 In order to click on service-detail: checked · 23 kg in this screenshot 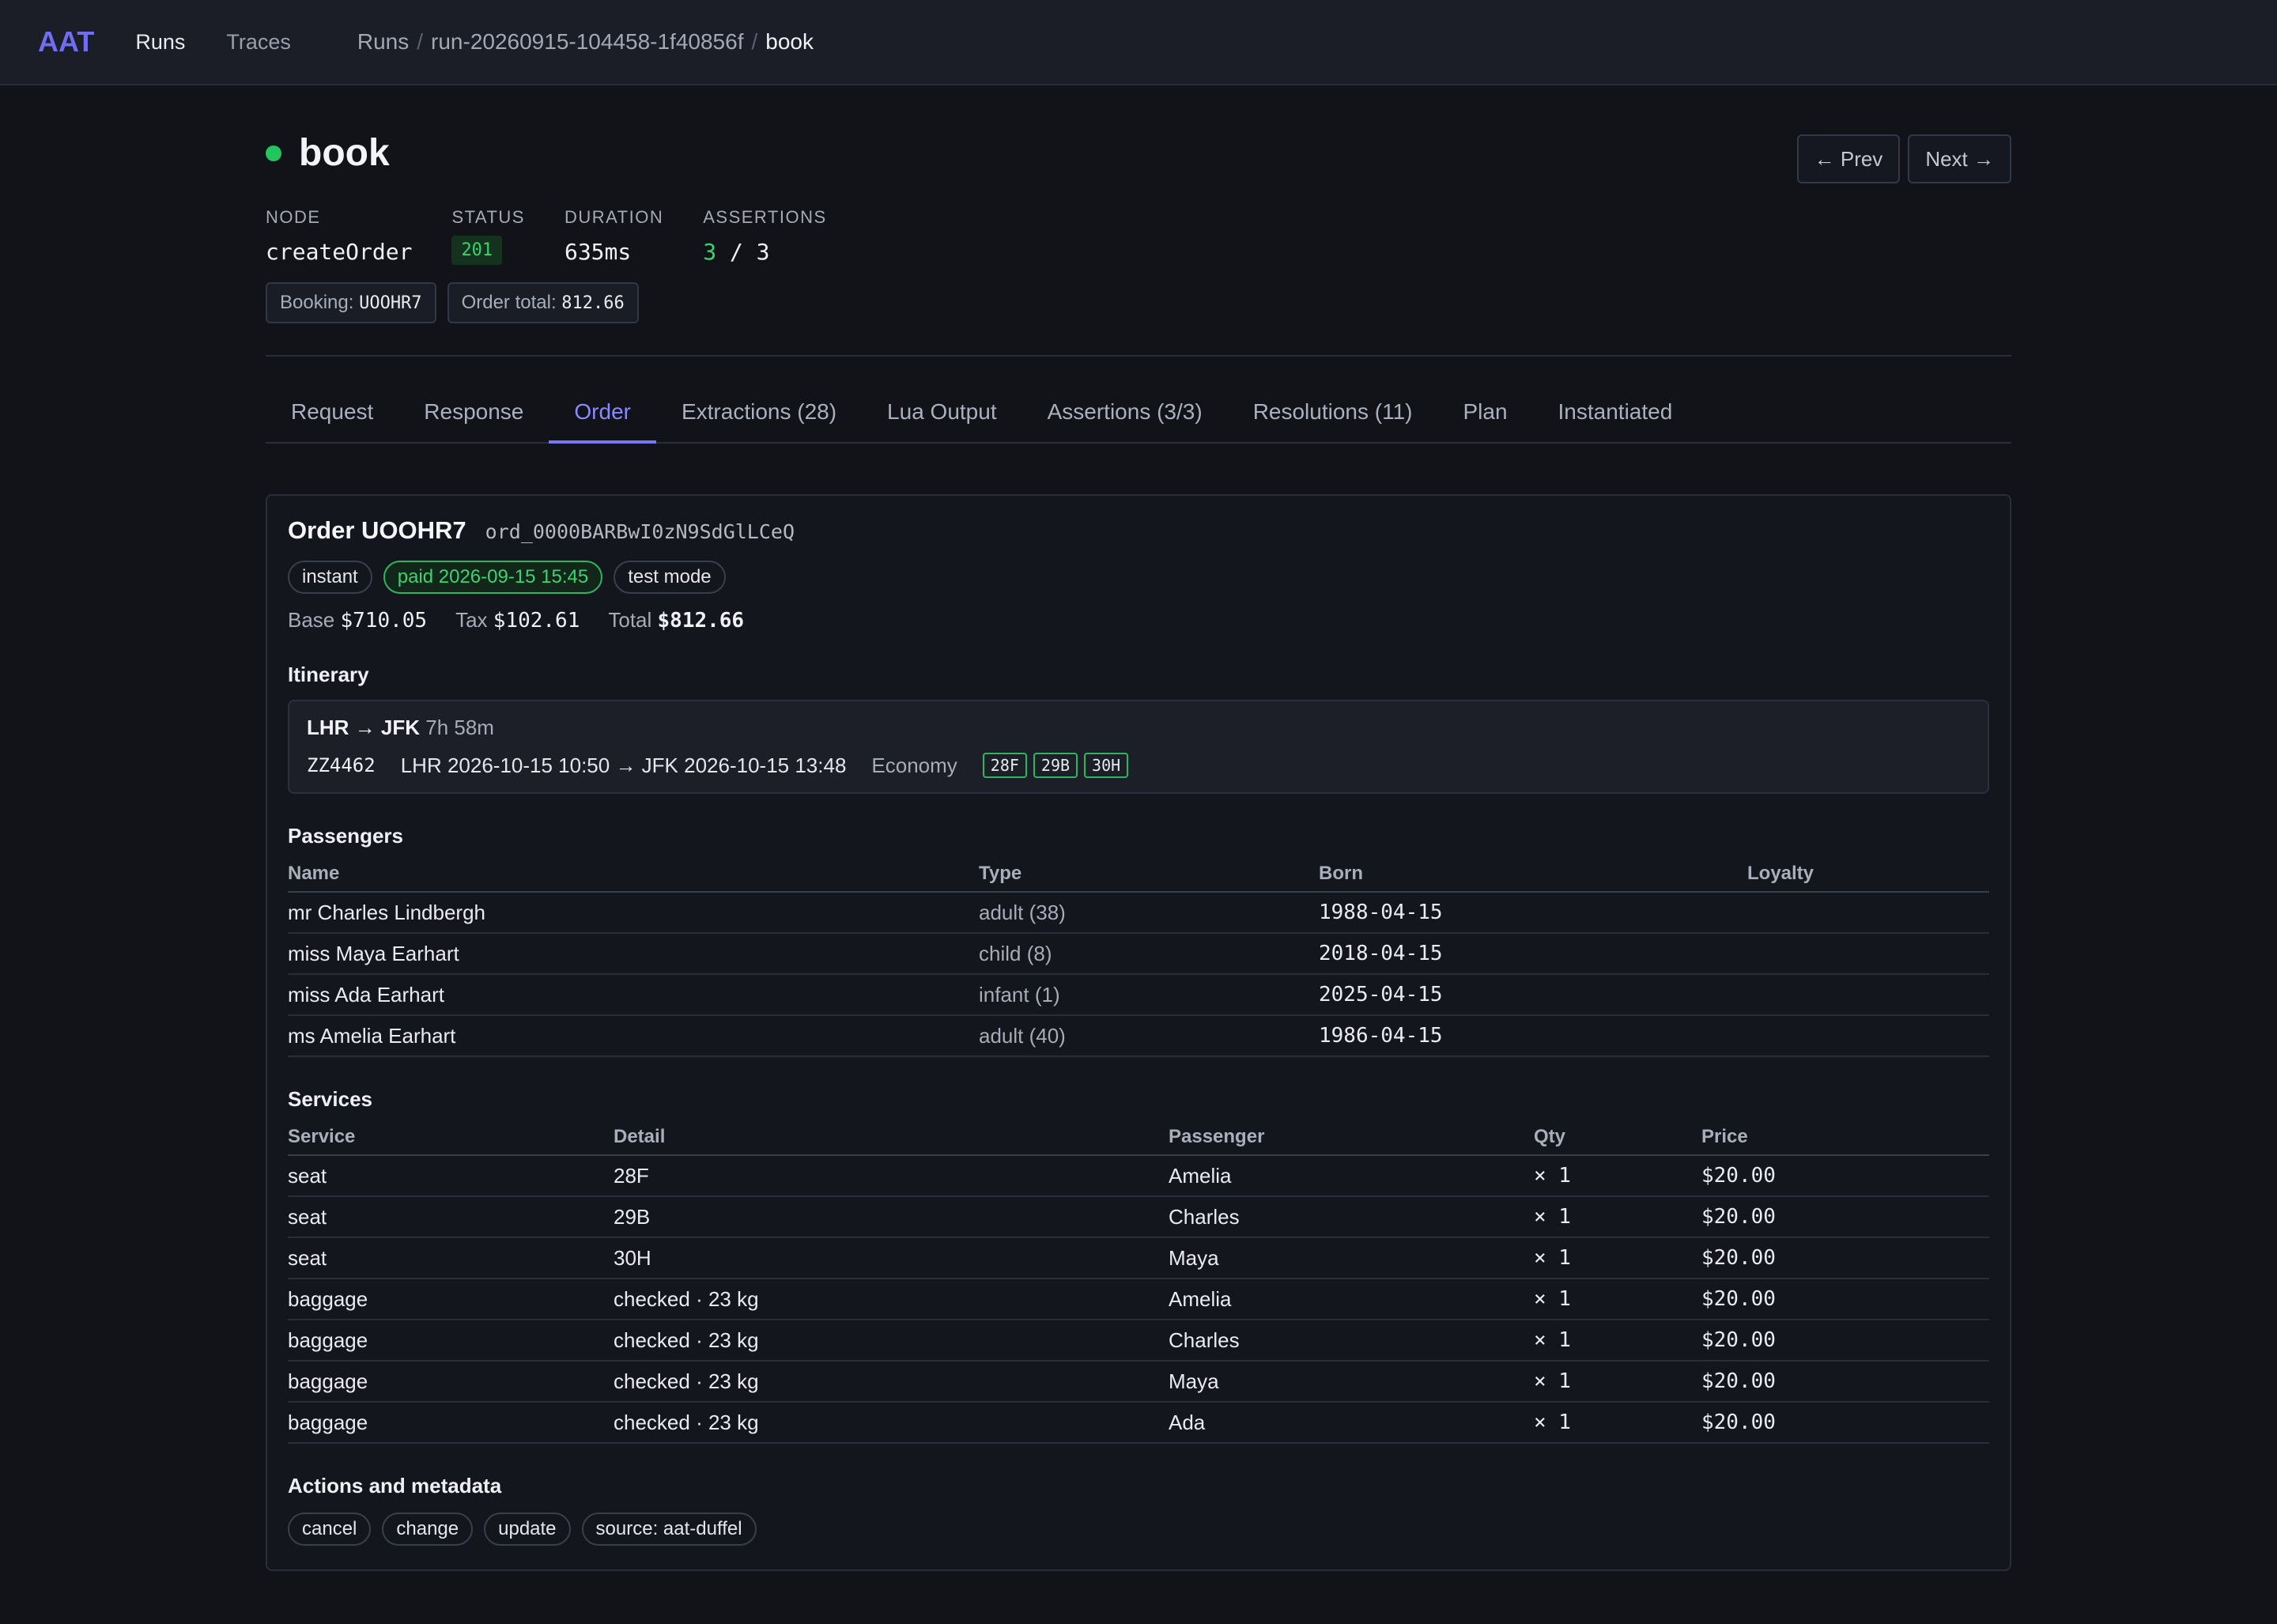, I will do `click(892, 1341)`.